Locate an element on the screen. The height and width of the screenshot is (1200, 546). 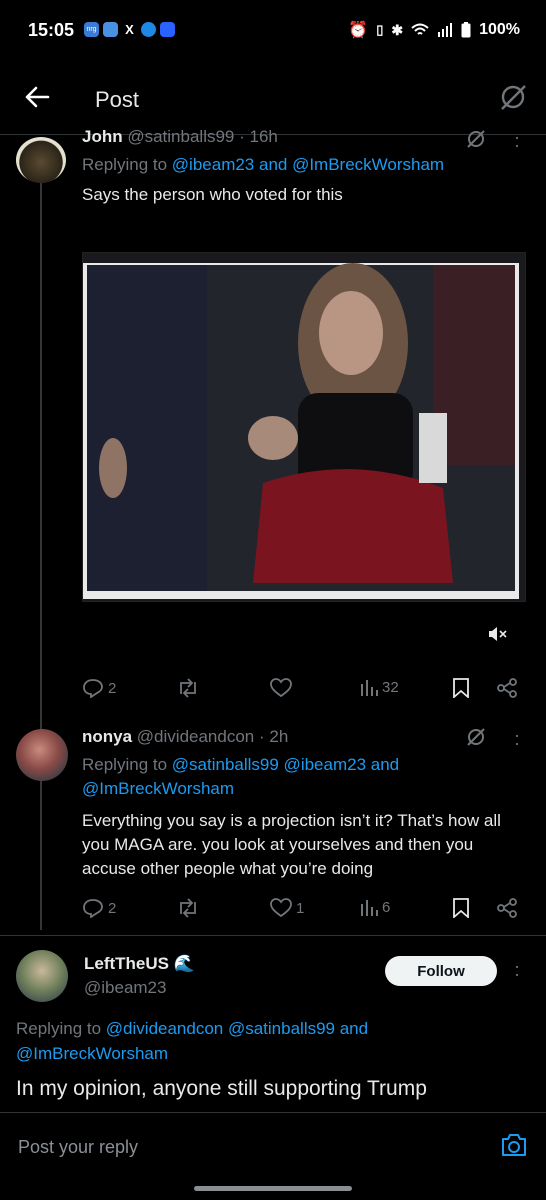
tweet-text: Says the person who voted for this is located at coordinates (212, 194).